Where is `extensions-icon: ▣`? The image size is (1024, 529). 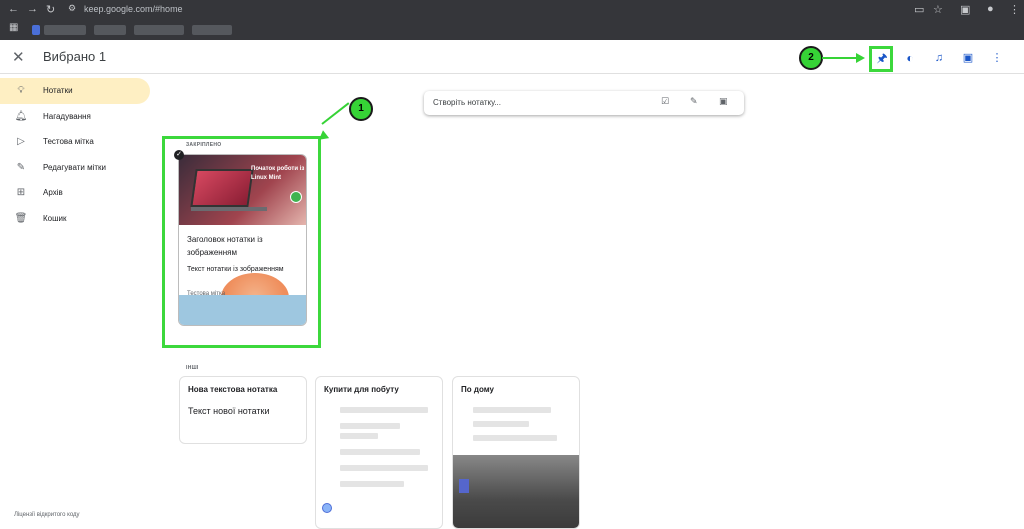
extensions-icon: ▣ is located at coordinates (965, 9).